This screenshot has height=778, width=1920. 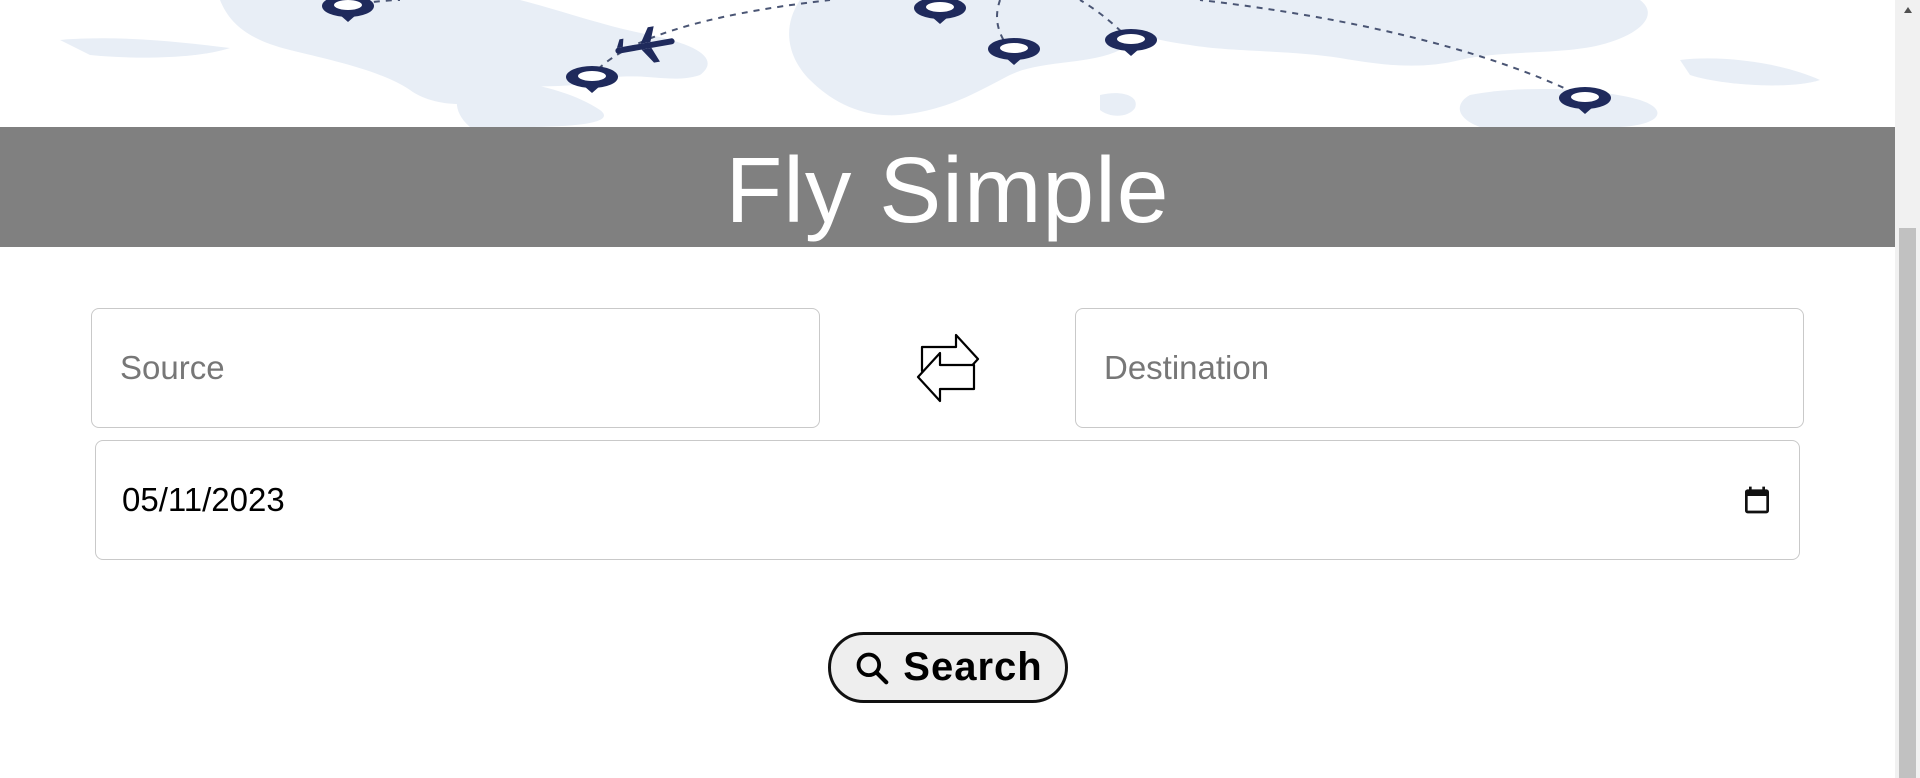 What do you see at coordinates (592, 79) in the screenshot?
I see `location-pin-icon` at bounding box center [592, 79].